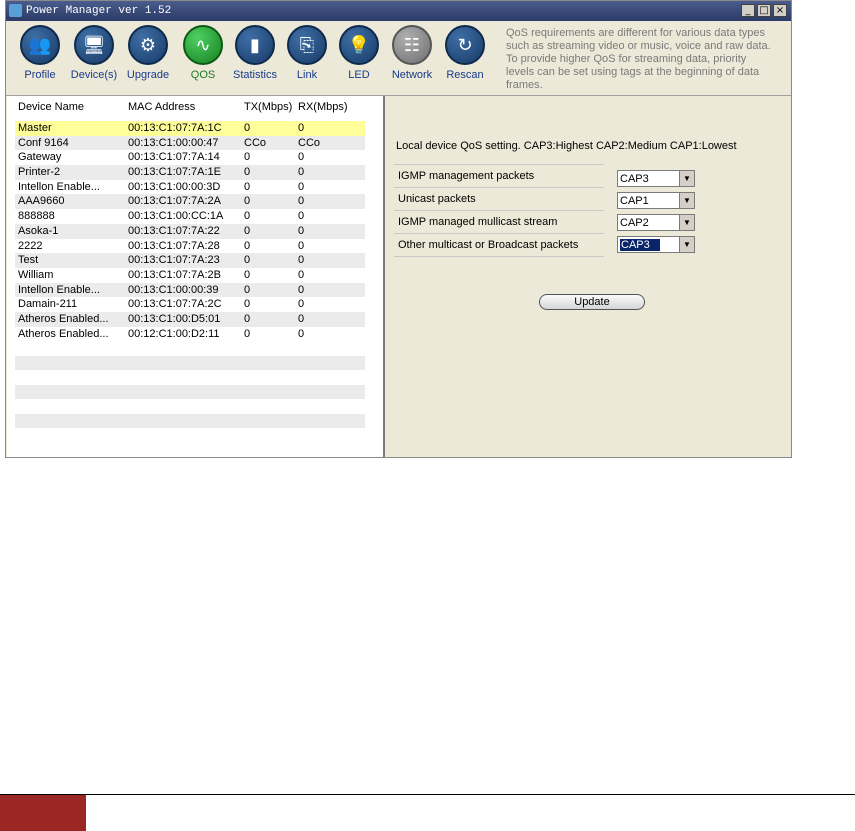 This screenshot has height=831, width=855. Describe the element at coordinates (40, 53) in the screenshot. I see `toolbar-button-profile: 👥 Profile` at that location.